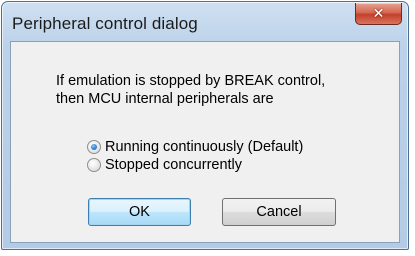 The height and width of the screenshot is (256, 415). I want to click on cancel-button: Cancel, so click(279, 212).